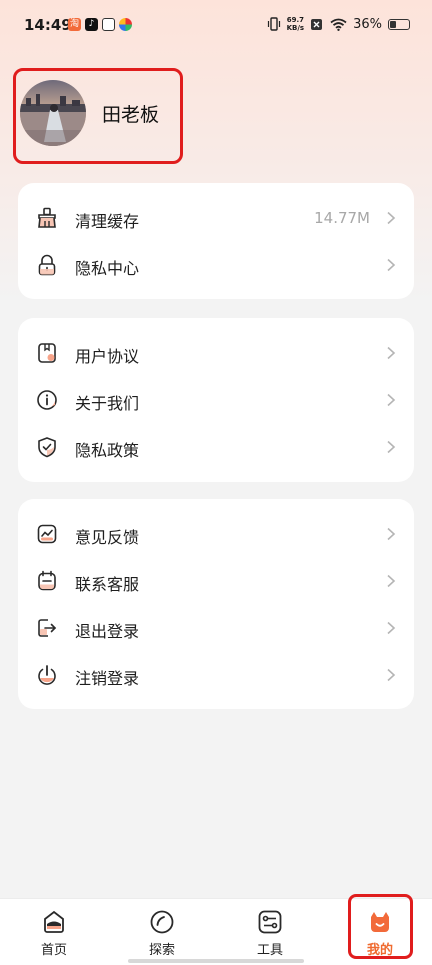 This screenshot has width=432, height=965. What do you see at coordinates (269, 950) in the screenshot?
I see `nav-tools-label: 工具` at bounding box center [269, 950].